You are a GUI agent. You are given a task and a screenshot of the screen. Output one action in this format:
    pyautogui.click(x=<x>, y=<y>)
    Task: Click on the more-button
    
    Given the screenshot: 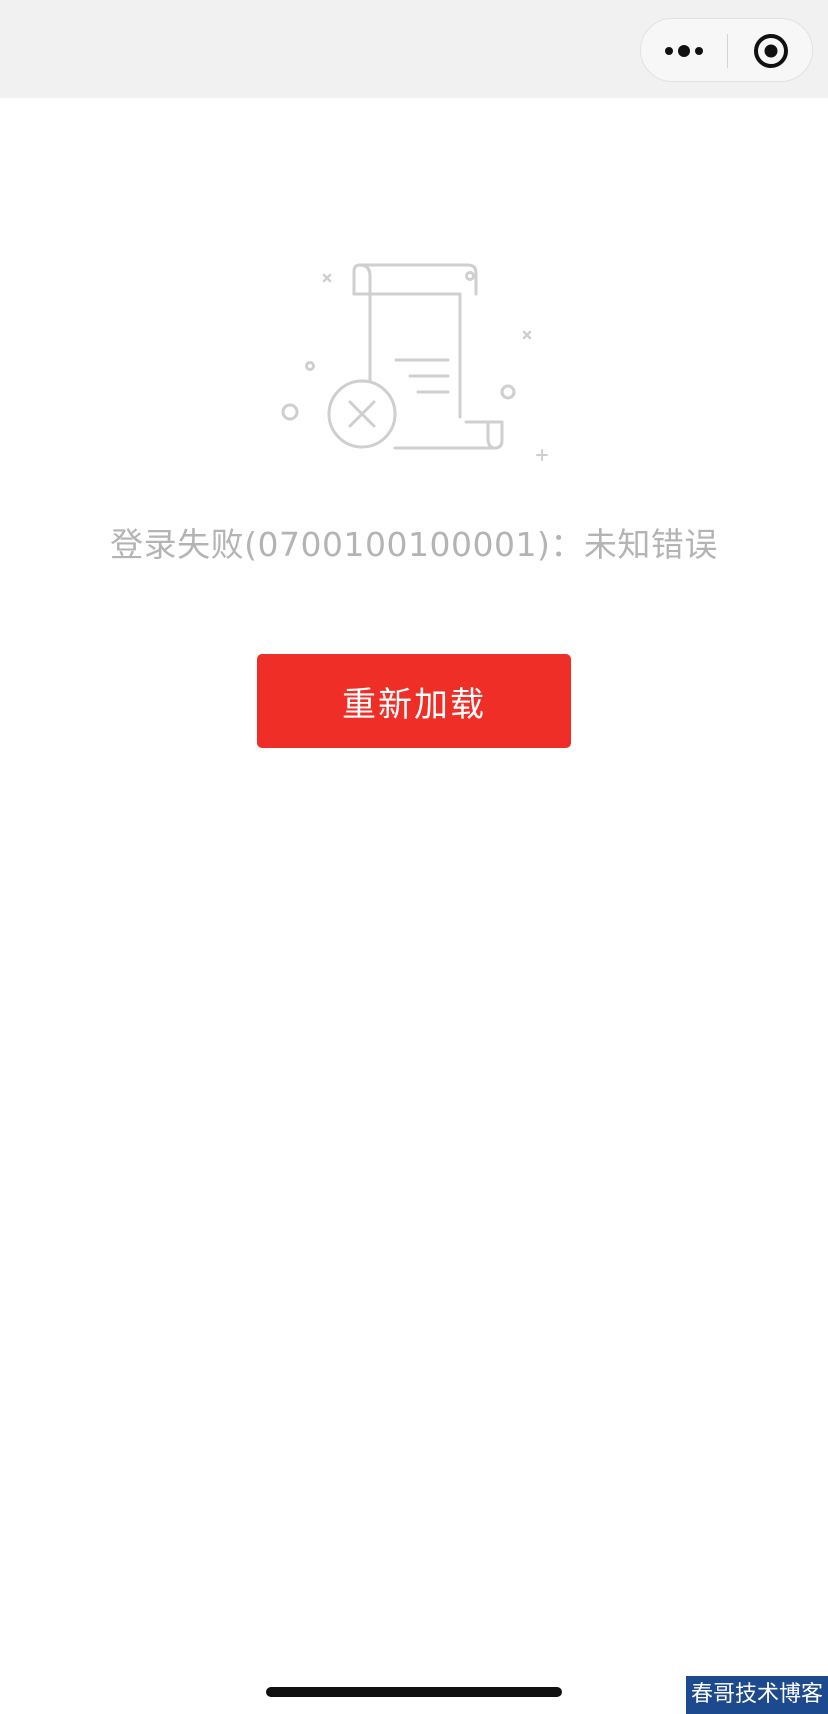 What is the action you would take?
    pyautogui.click(x=684, y=51)
    